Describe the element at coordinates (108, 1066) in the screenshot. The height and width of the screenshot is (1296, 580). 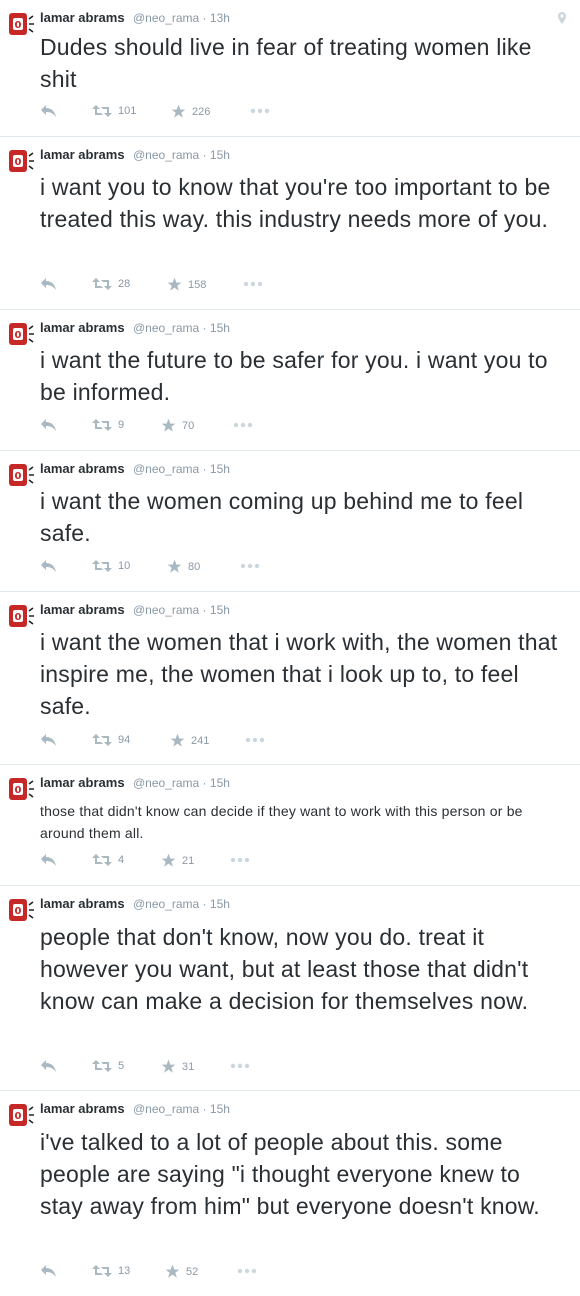
I see `retweet-button: 5` at that location.